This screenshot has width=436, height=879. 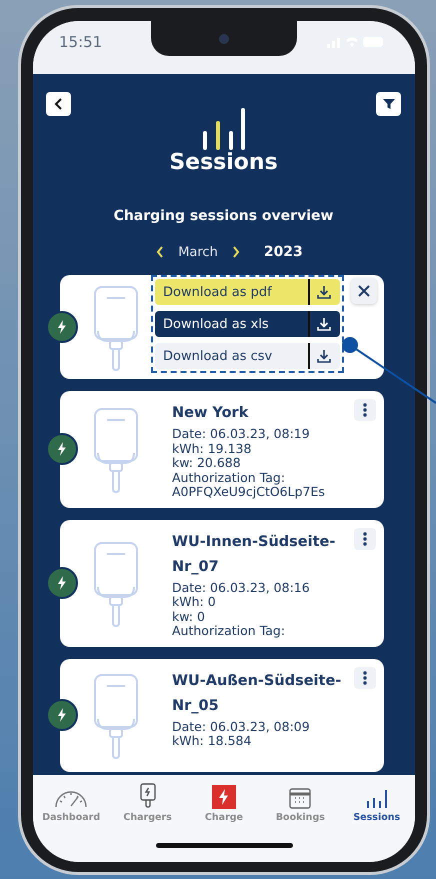 What do you see at coordinates (257, 694) in the screenshot?
I see `session-name: WU-Außen-Südseite-Nr_05` at bounding box center [257, 694].